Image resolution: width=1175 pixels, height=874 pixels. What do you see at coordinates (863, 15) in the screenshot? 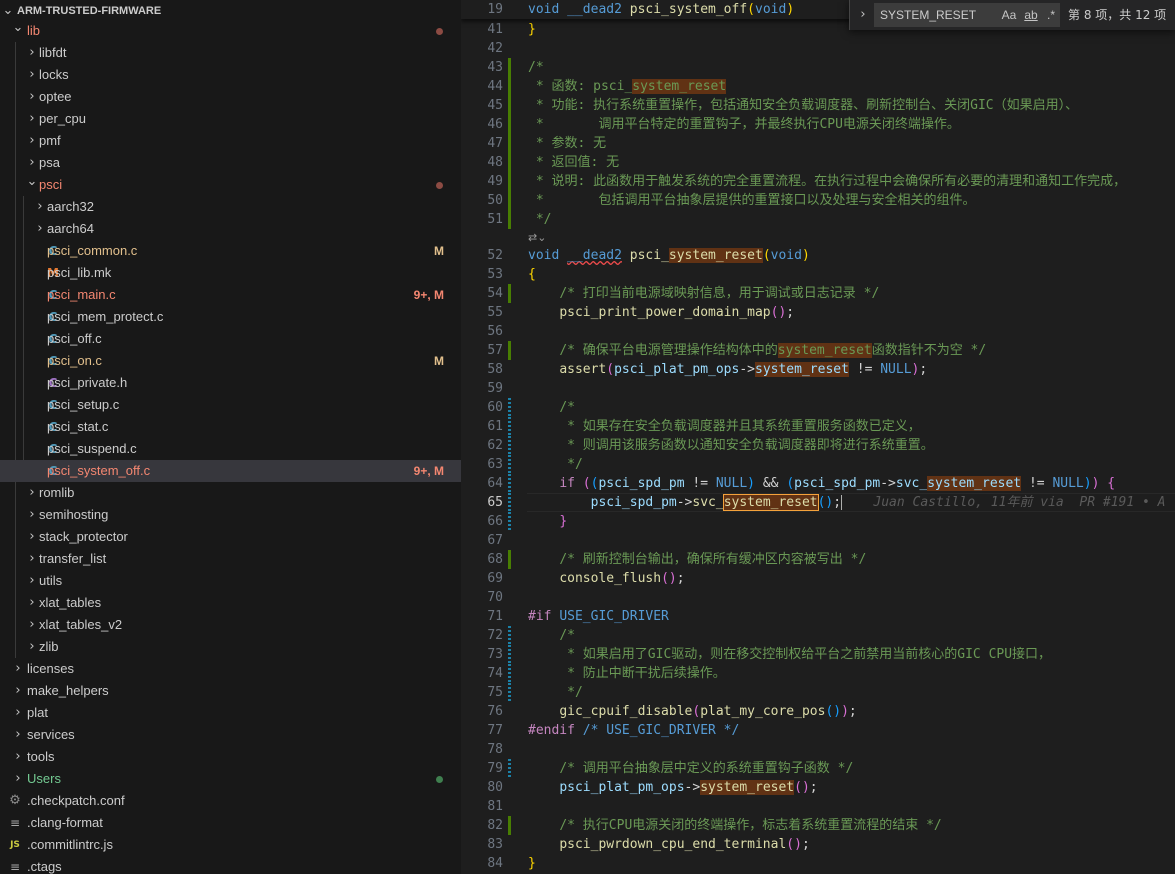
I see `toggle-replace-chevron-icon: ›` at bounding box center [863, 15].